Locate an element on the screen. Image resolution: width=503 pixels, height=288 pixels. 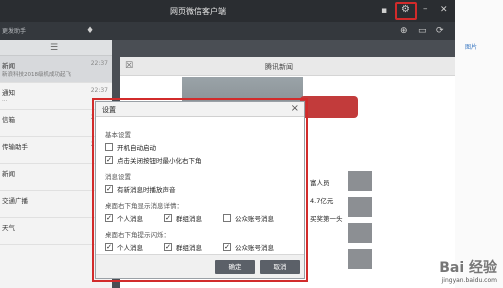
chat-preview: 新浪科技2018级机成功起飞 is located at coordinates (36, 75).